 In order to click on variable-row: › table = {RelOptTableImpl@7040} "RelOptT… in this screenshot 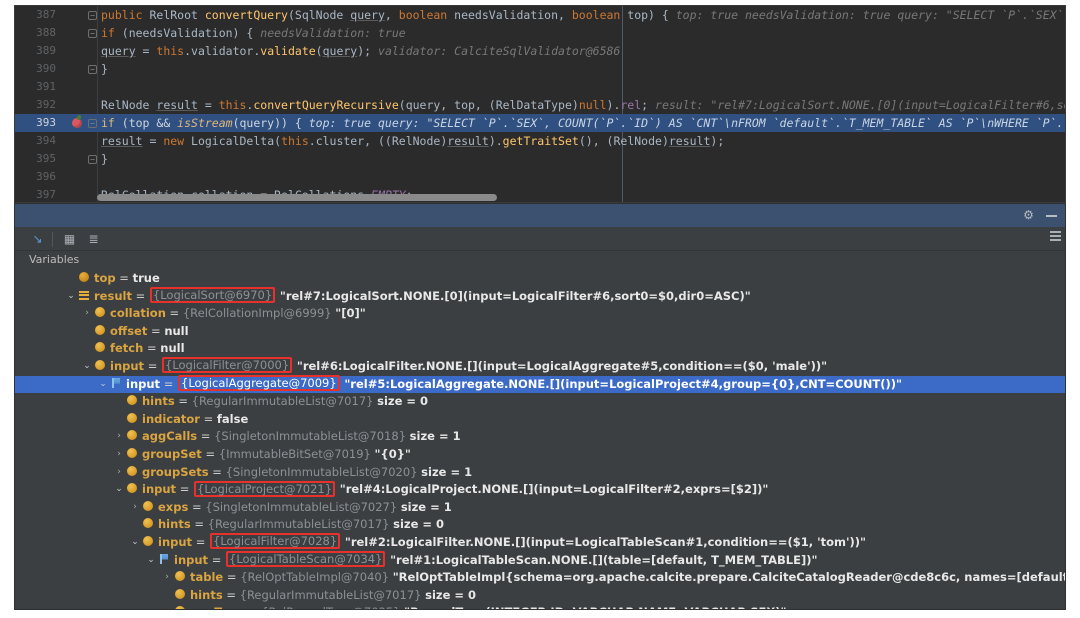, I will do `click(540, 578)`.